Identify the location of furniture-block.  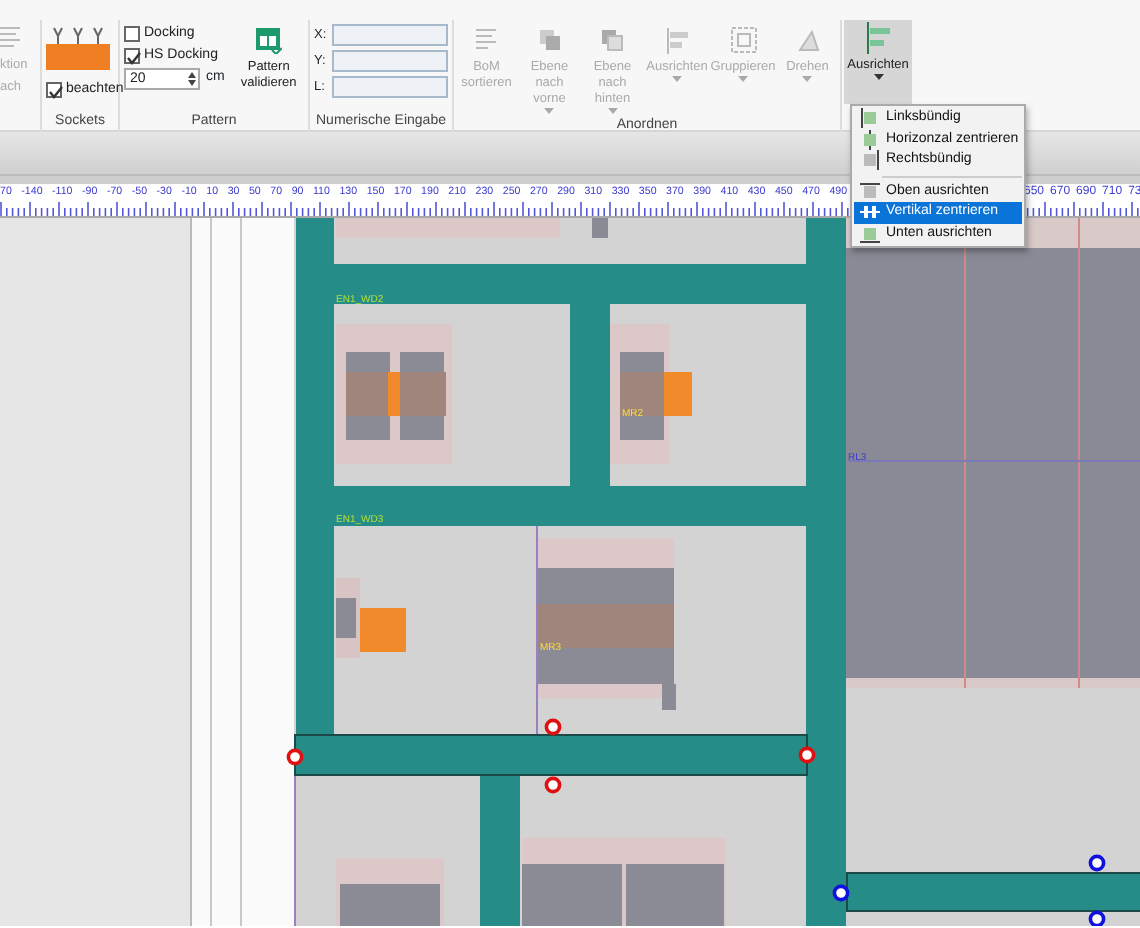
(600, 228).